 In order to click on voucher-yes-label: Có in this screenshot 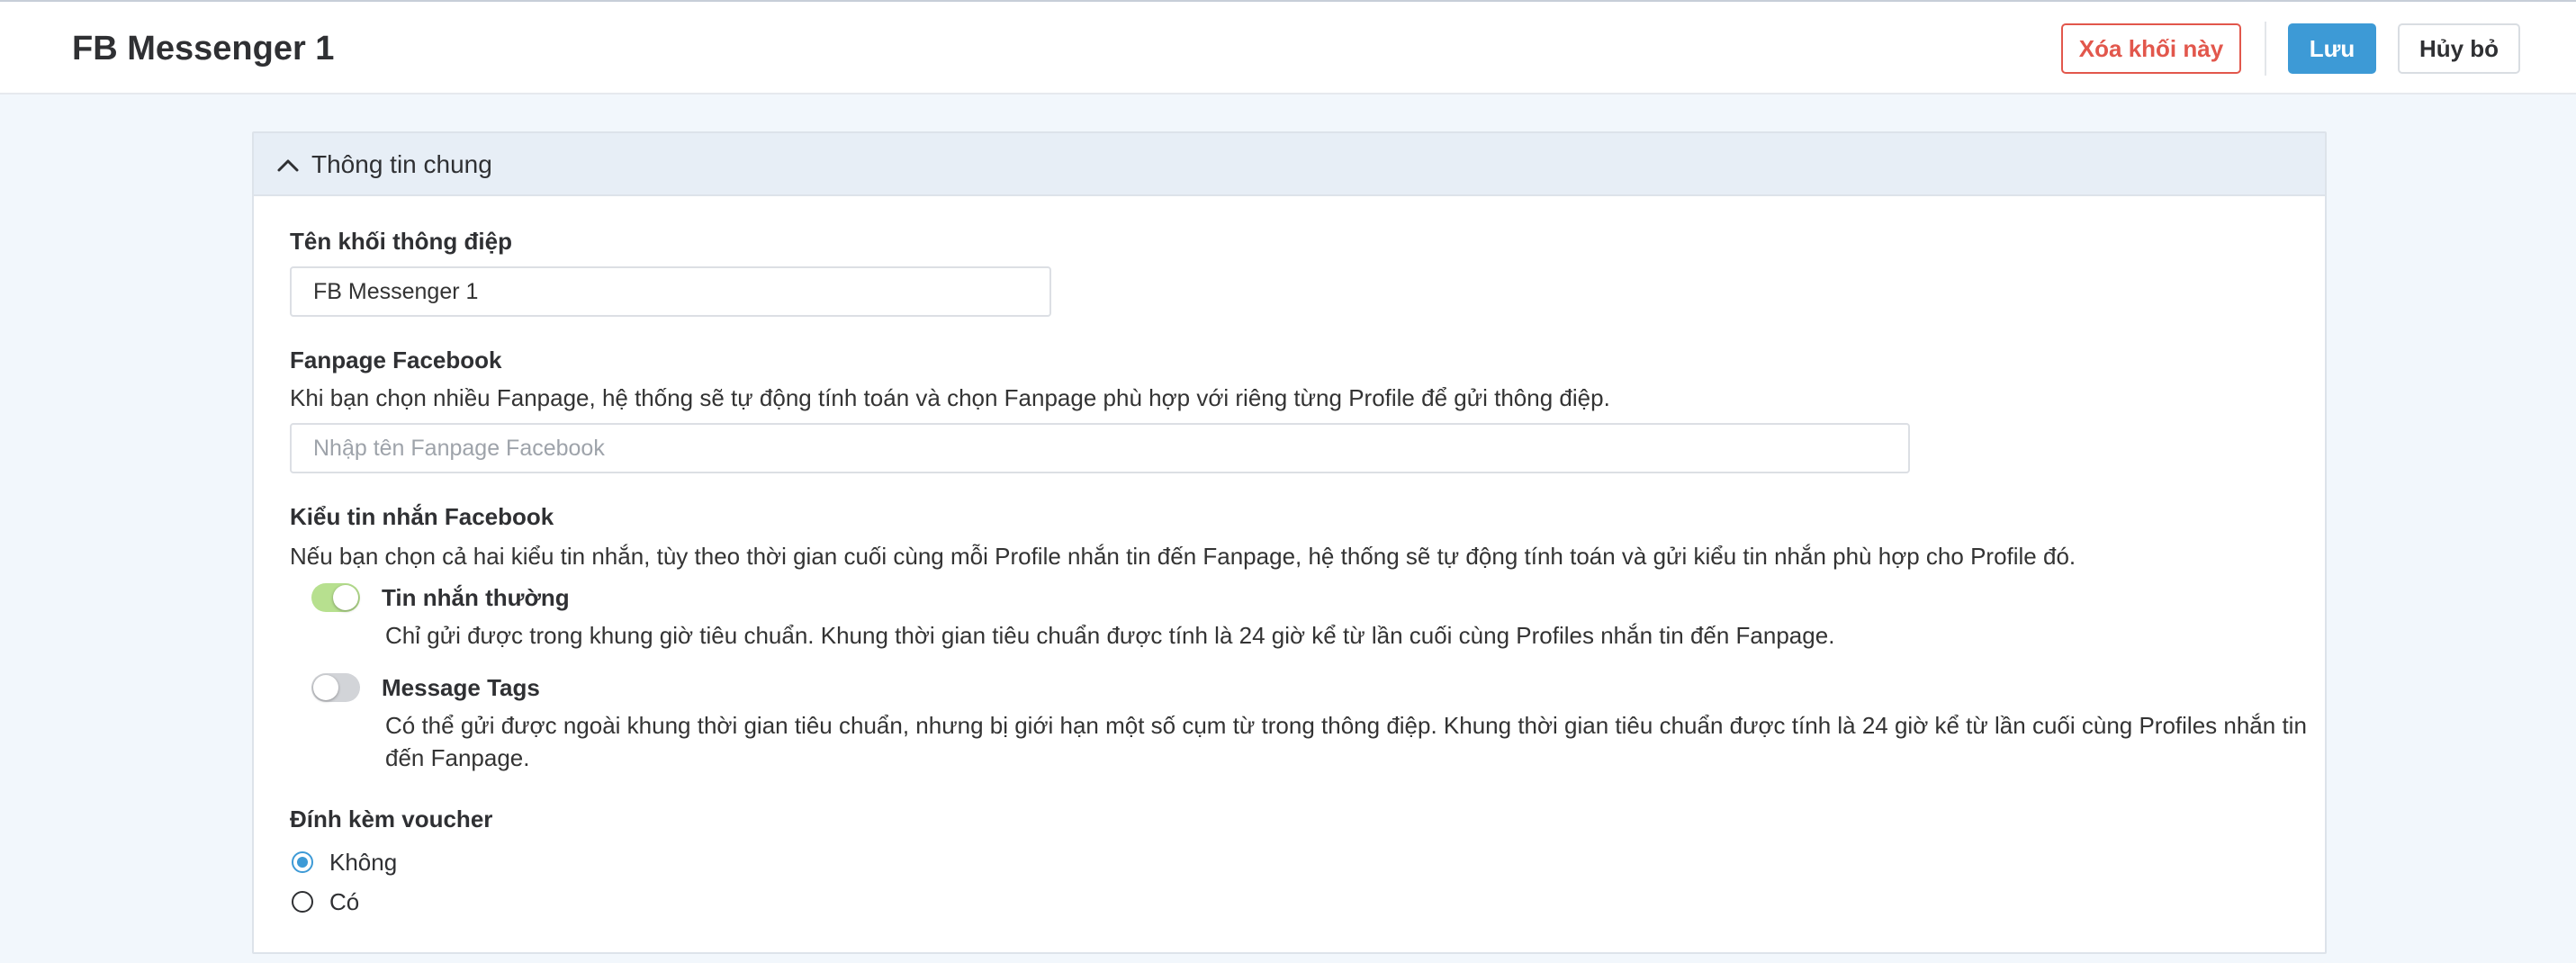, I will do `click(344, 902)`.